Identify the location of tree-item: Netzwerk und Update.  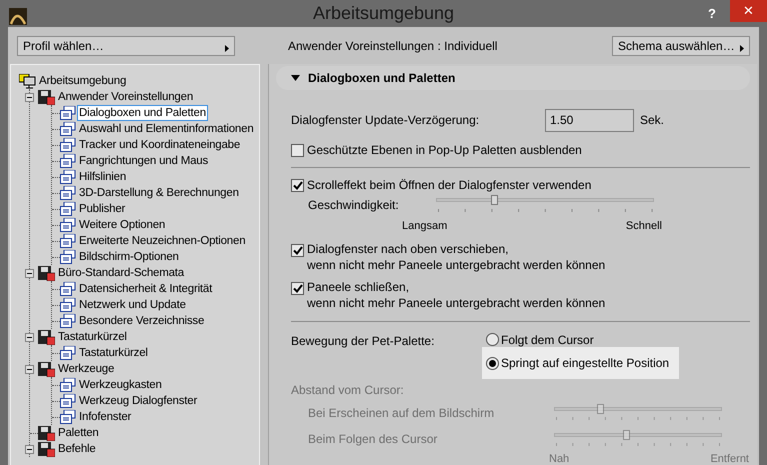
(132, 305).